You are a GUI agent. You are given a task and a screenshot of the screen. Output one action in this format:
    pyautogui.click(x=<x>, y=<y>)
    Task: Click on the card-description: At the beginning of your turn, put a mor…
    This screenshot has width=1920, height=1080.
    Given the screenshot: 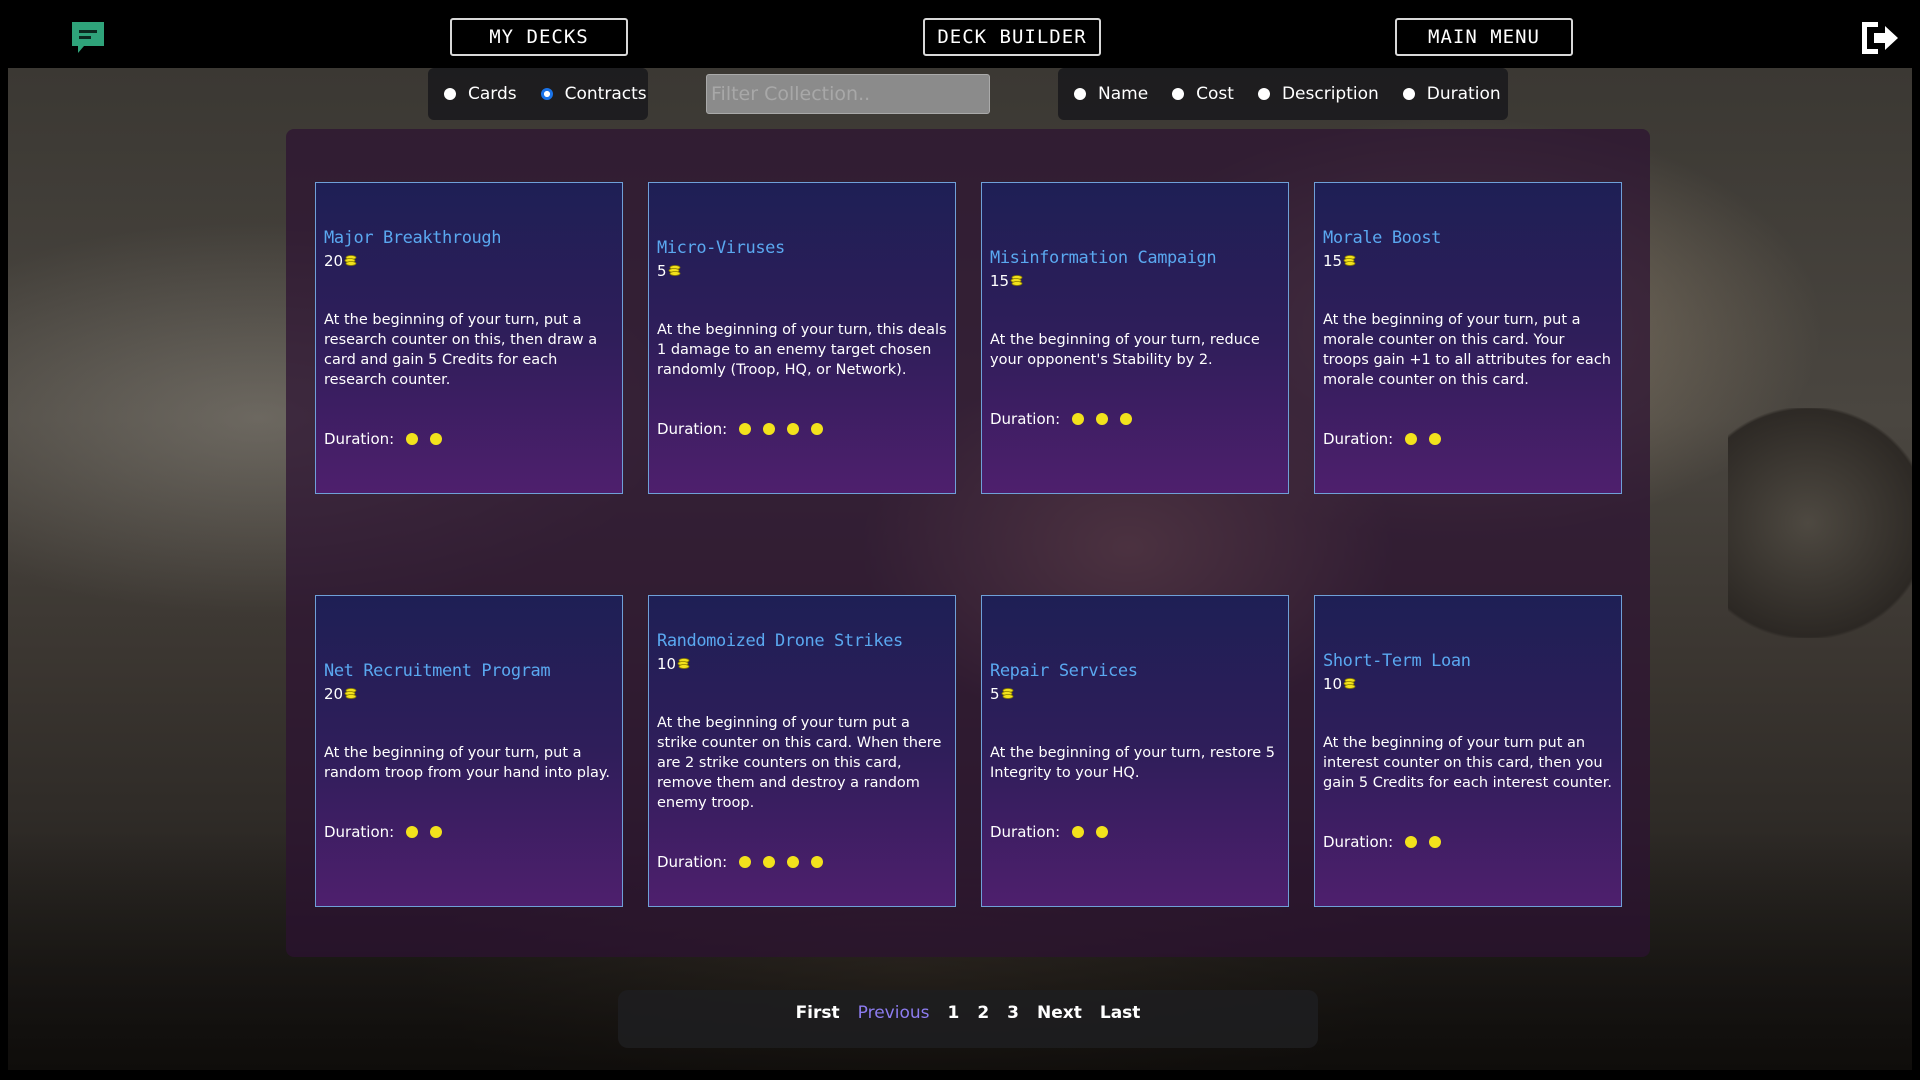 What is the action you would take?
    pyautogui.click(x=1467, y=350)
    